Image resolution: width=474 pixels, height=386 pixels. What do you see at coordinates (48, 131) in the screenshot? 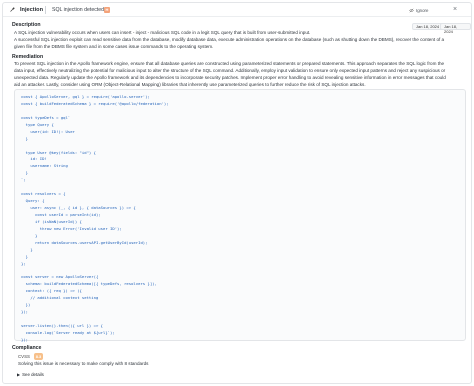
I see `code-line: user(id: ID!): User` at bounding box center [48, 131].